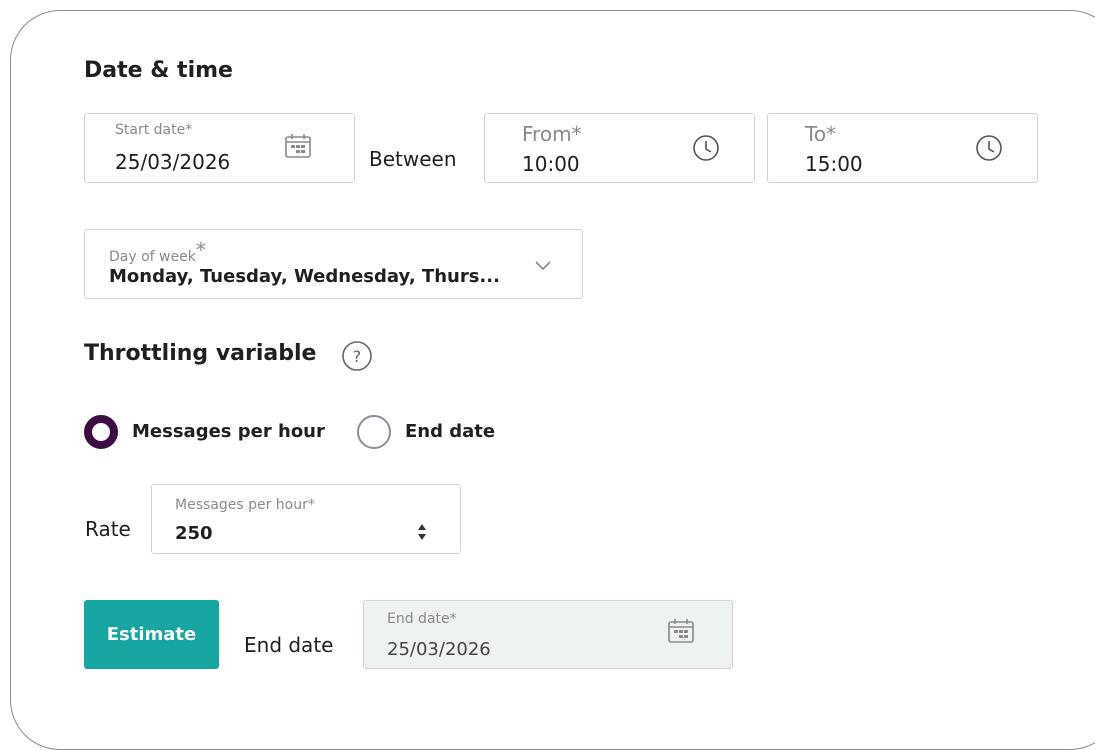 This screenshot has width=1095, height=750. I want to click on messages-per-hour-radio, so click(101, 432).